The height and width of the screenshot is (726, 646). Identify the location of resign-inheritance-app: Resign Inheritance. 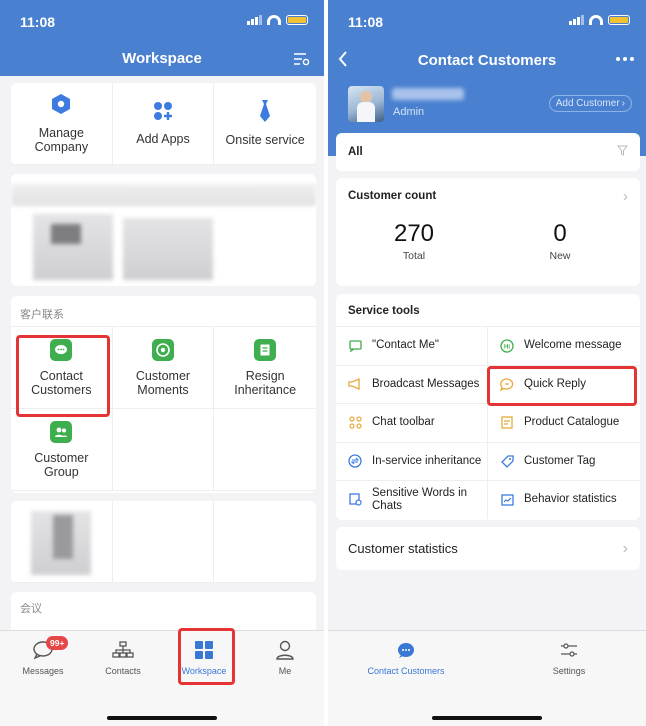
(265, 368).